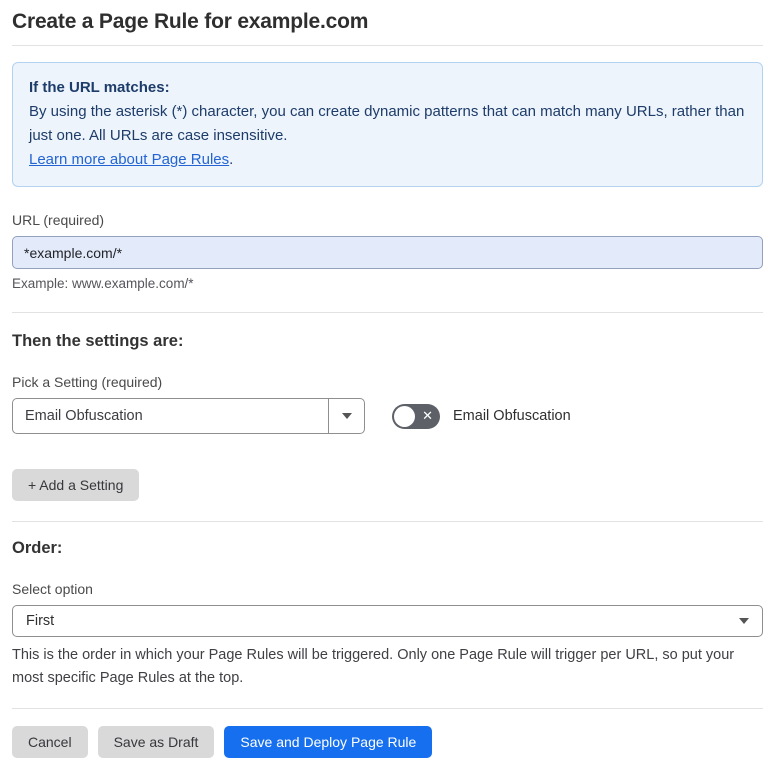  I want to click on save-and-deploy-button: Save and Deploy Page Rule, so click(328, 742).